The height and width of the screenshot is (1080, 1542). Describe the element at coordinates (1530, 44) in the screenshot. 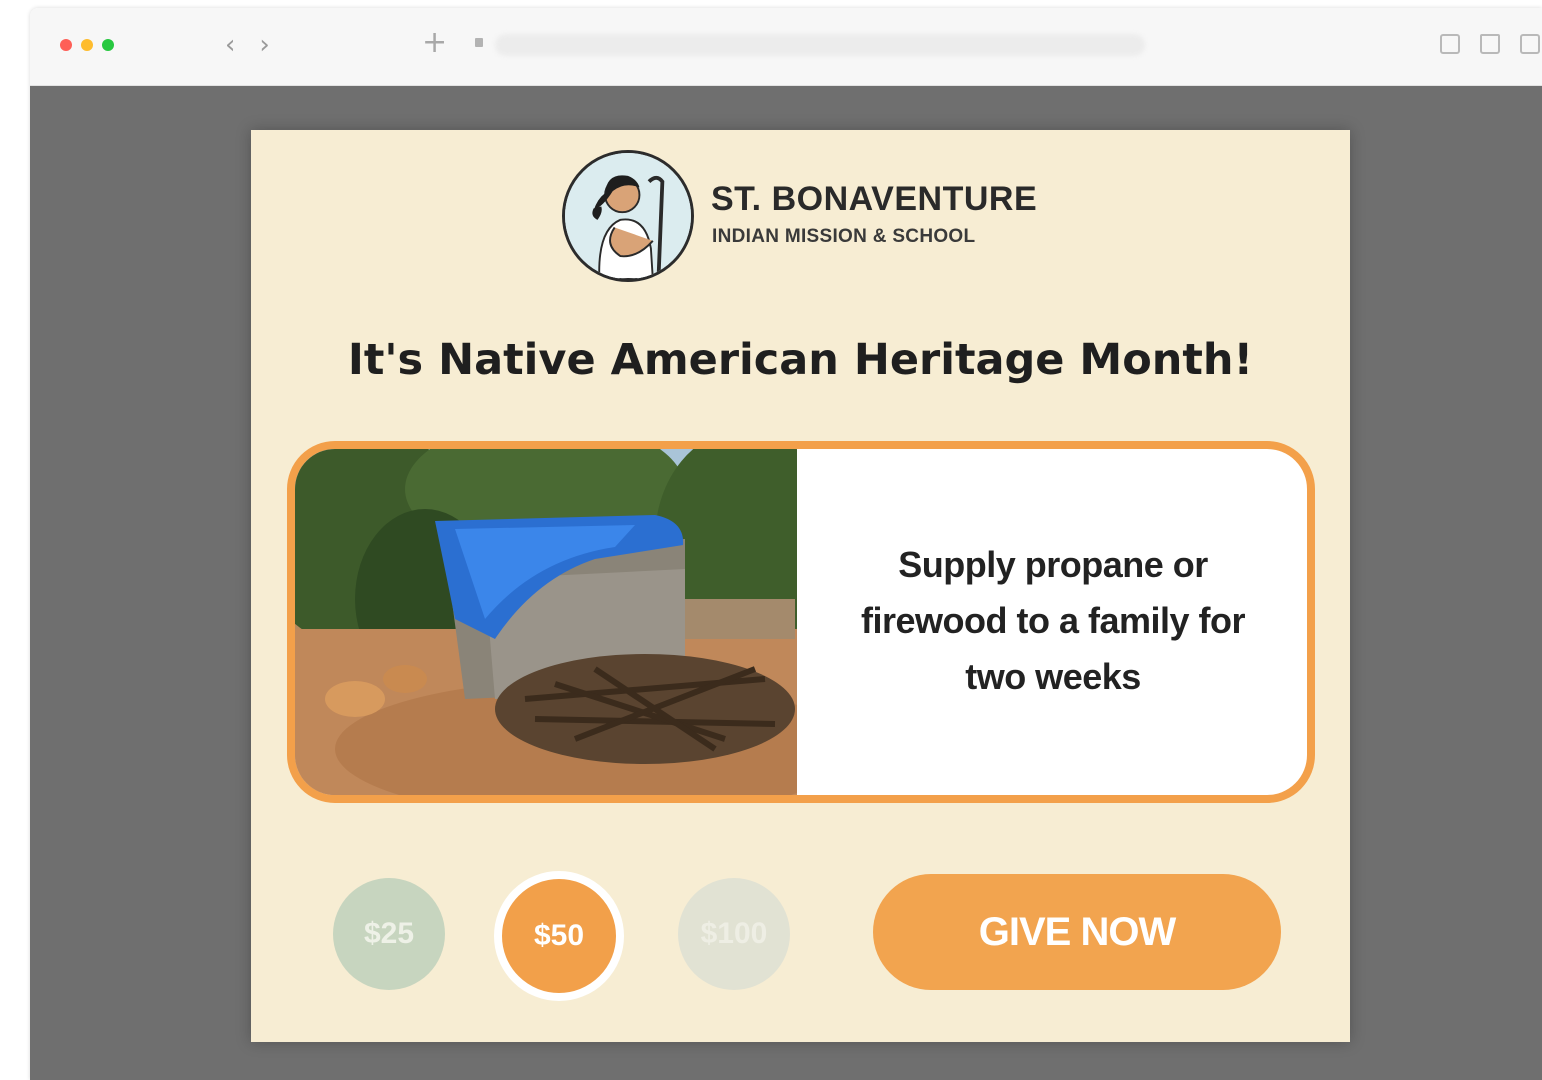

I see `tabs-icon` at that location.